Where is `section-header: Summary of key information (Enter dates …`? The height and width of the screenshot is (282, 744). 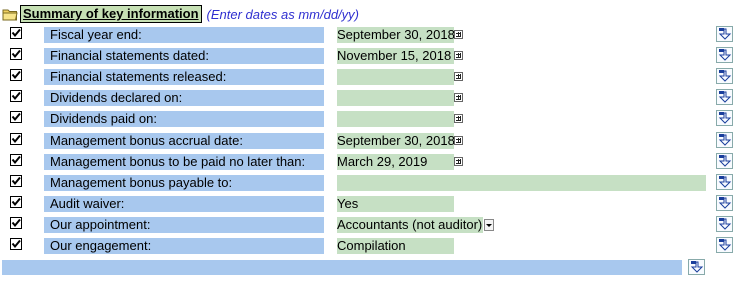
section-header: Summary of key information (Enter dates … is located at coordinates (180, 14).